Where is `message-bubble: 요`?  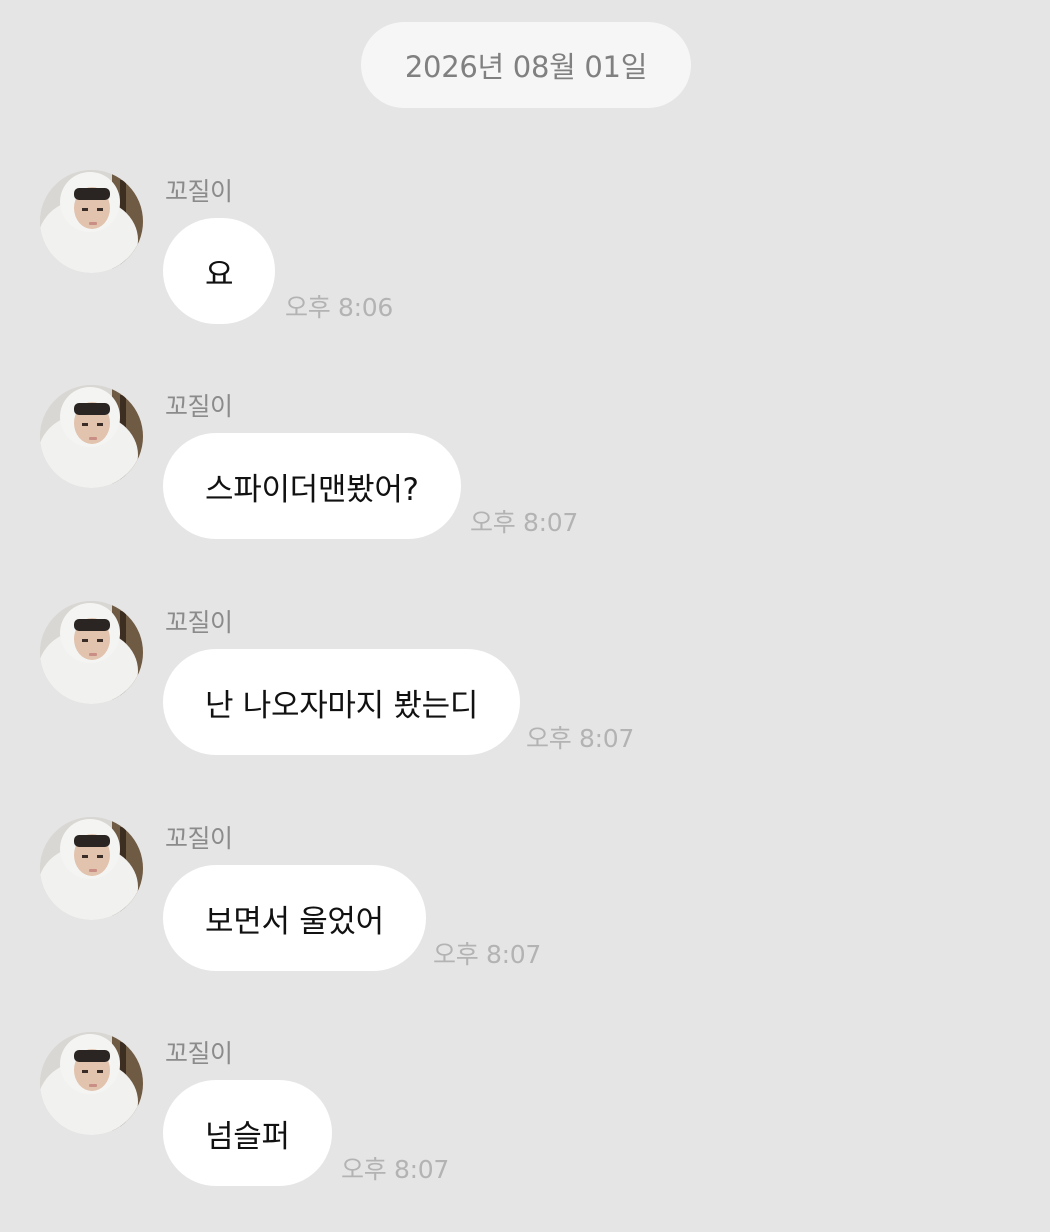 message-bubble: 요 is located at coordinates (219, 271).